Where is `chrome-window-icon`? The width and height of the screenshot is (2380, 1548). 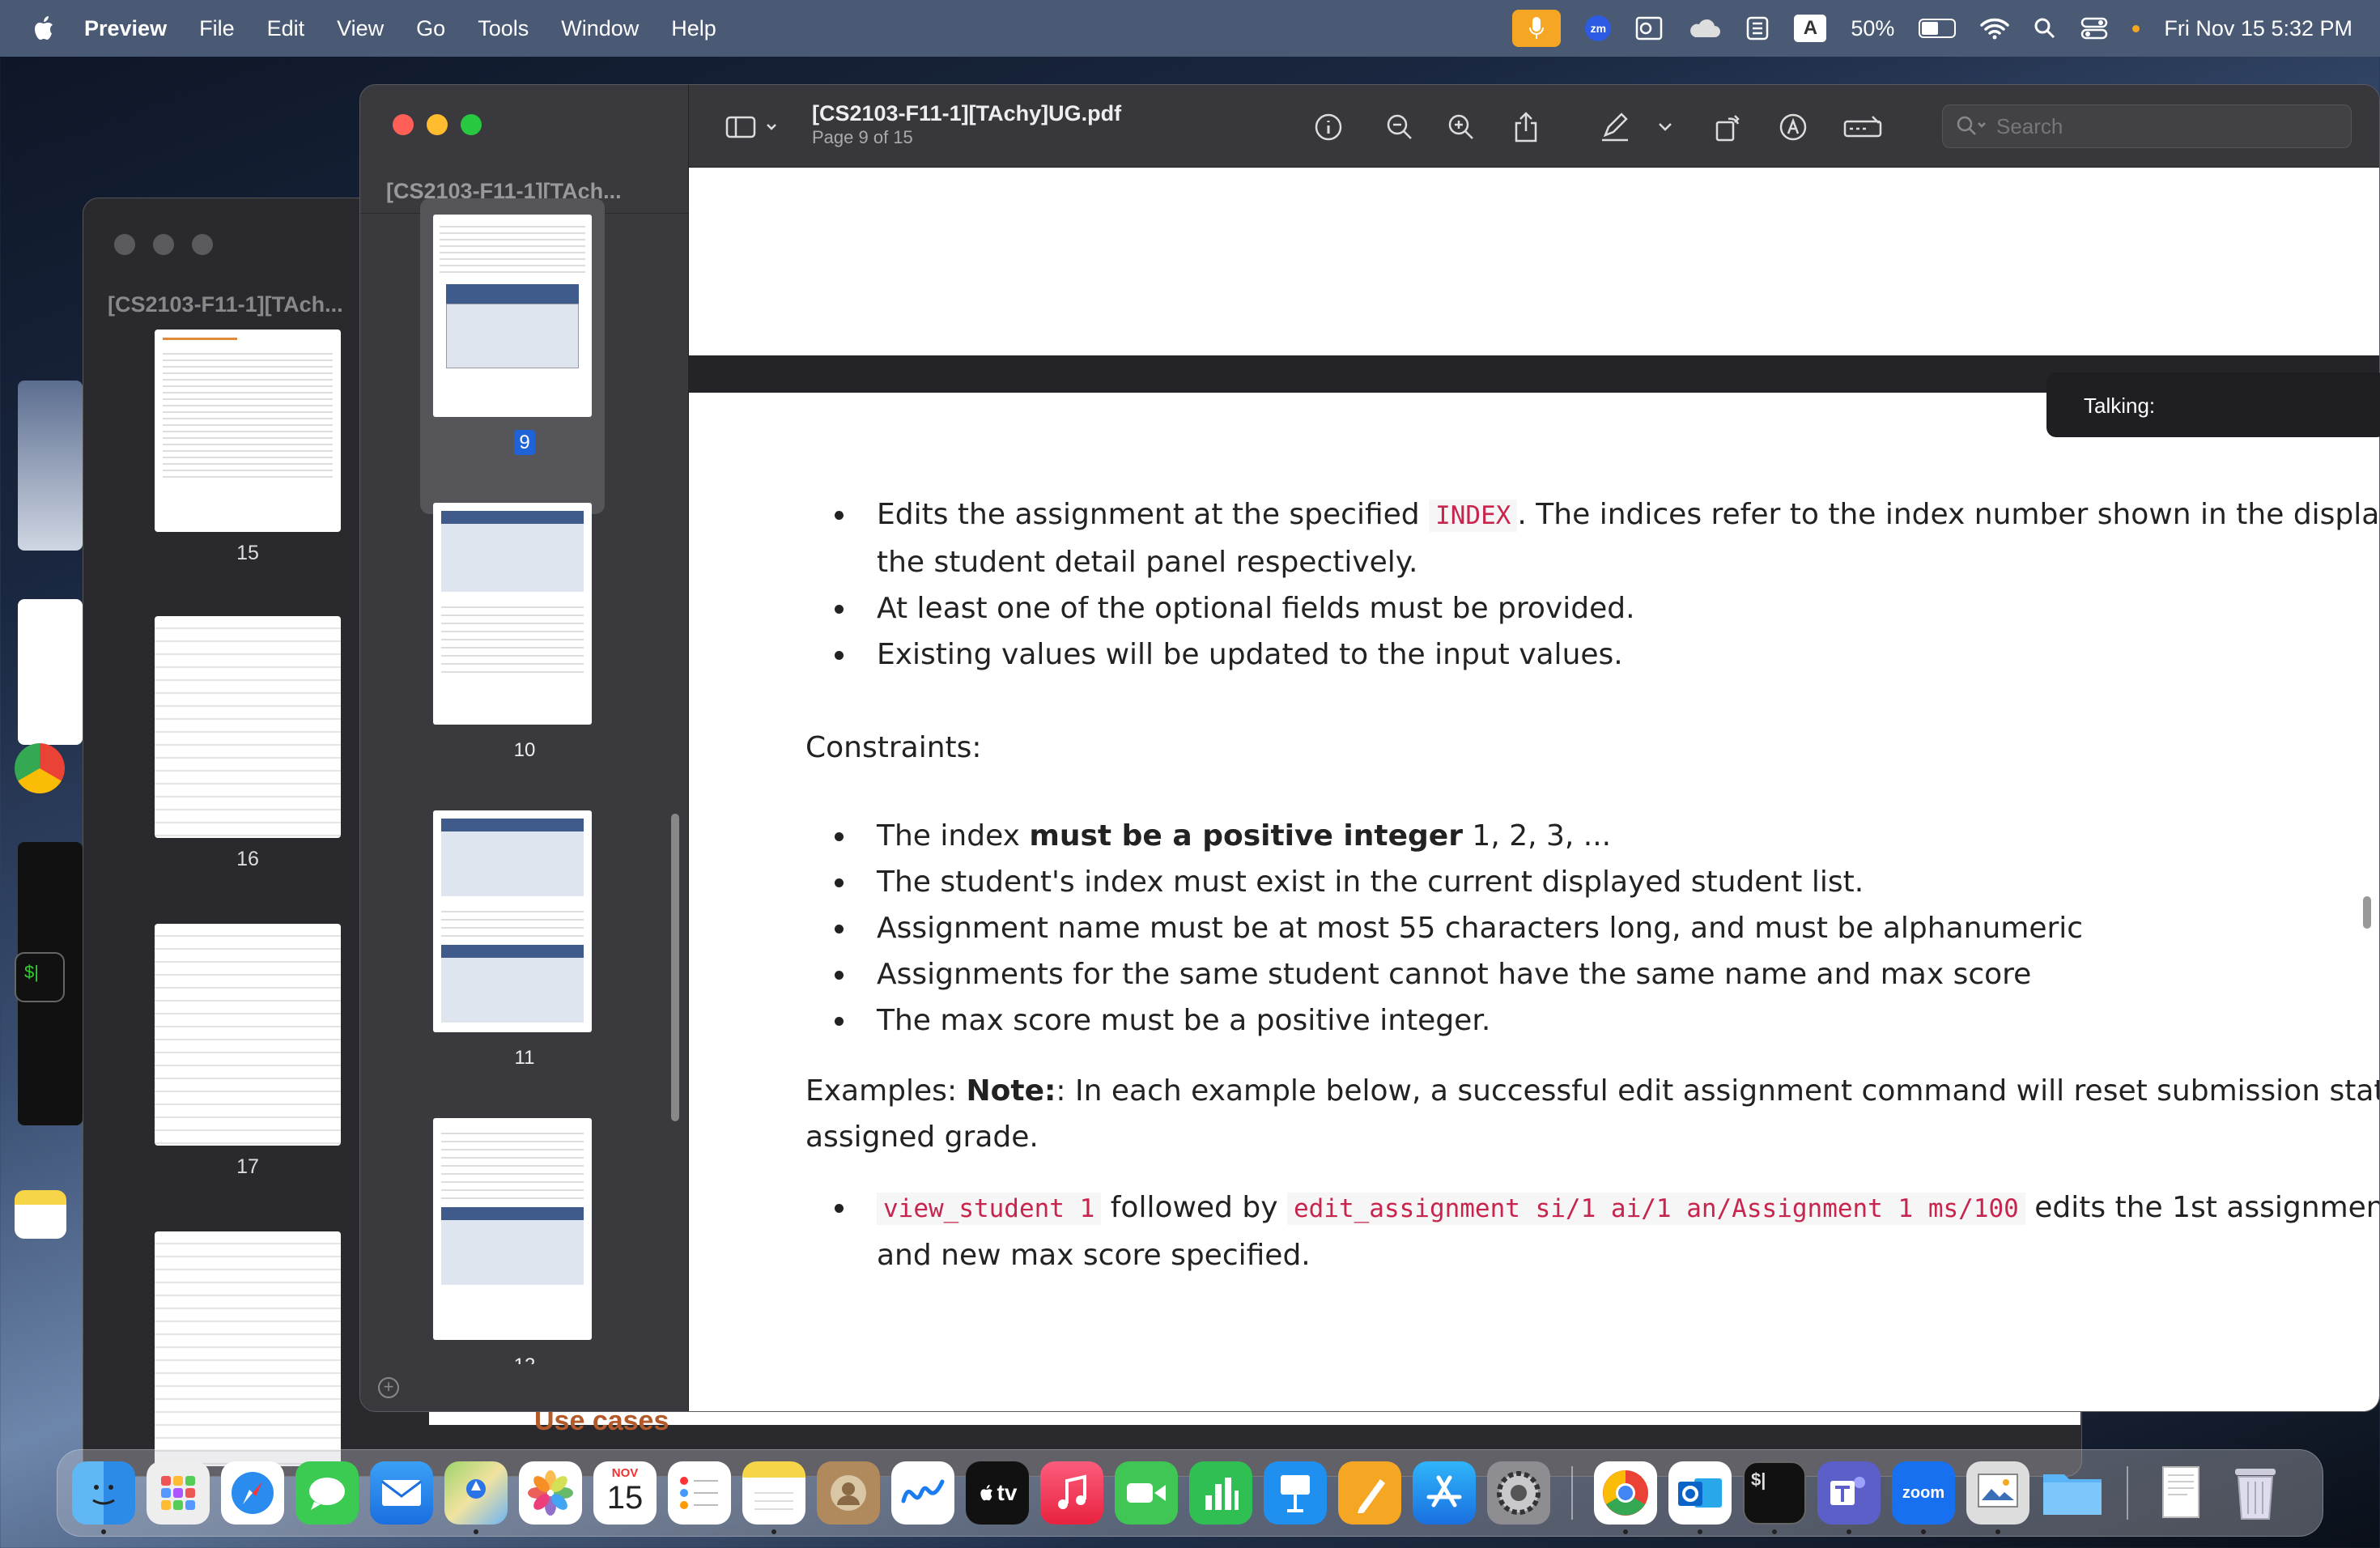
chrome-window-icon is located at coordinates (40, 768).